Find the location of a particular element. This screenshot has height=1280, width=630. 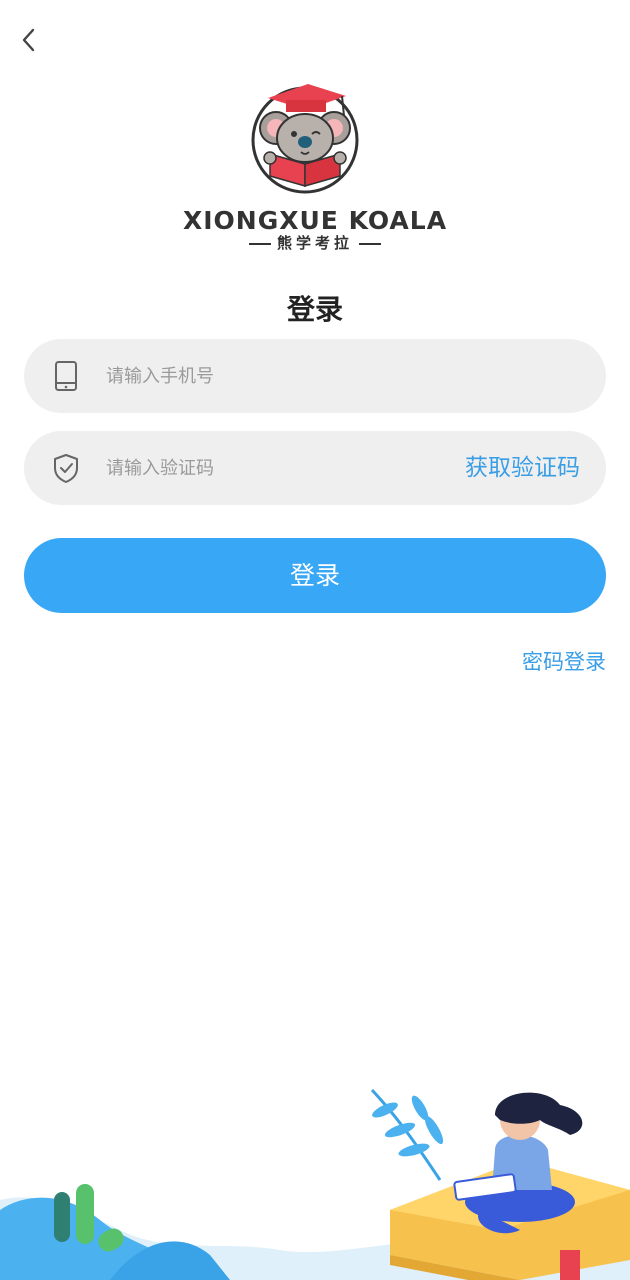

logo-subtitle: 熊学考拉 is located at coordinates (315, 242).